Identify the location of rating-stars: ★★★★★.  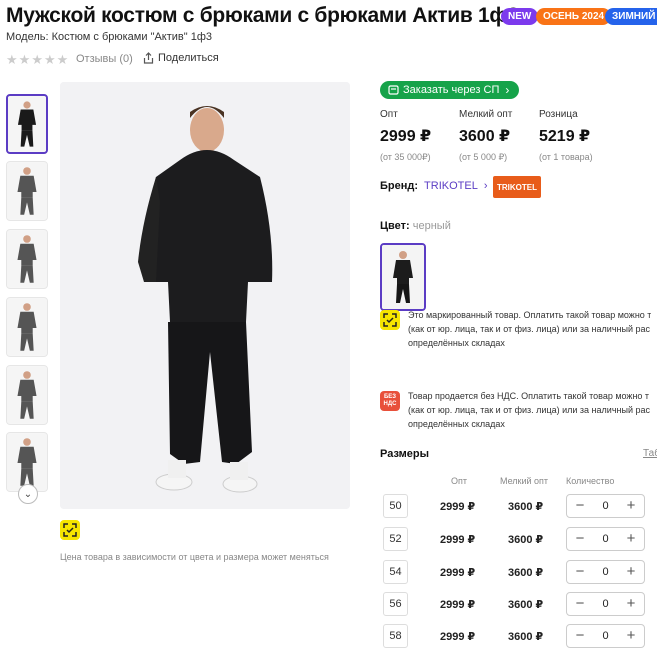
(37, 60).